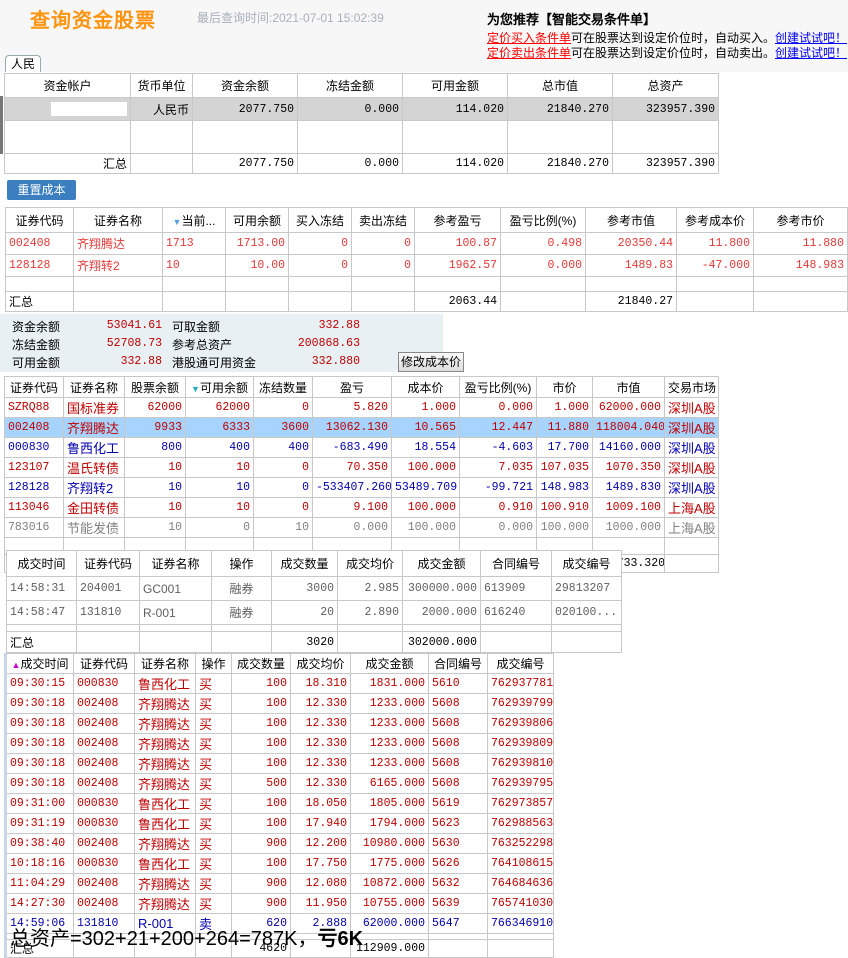  I want to click on column-header: 市值, so click(628, 387).